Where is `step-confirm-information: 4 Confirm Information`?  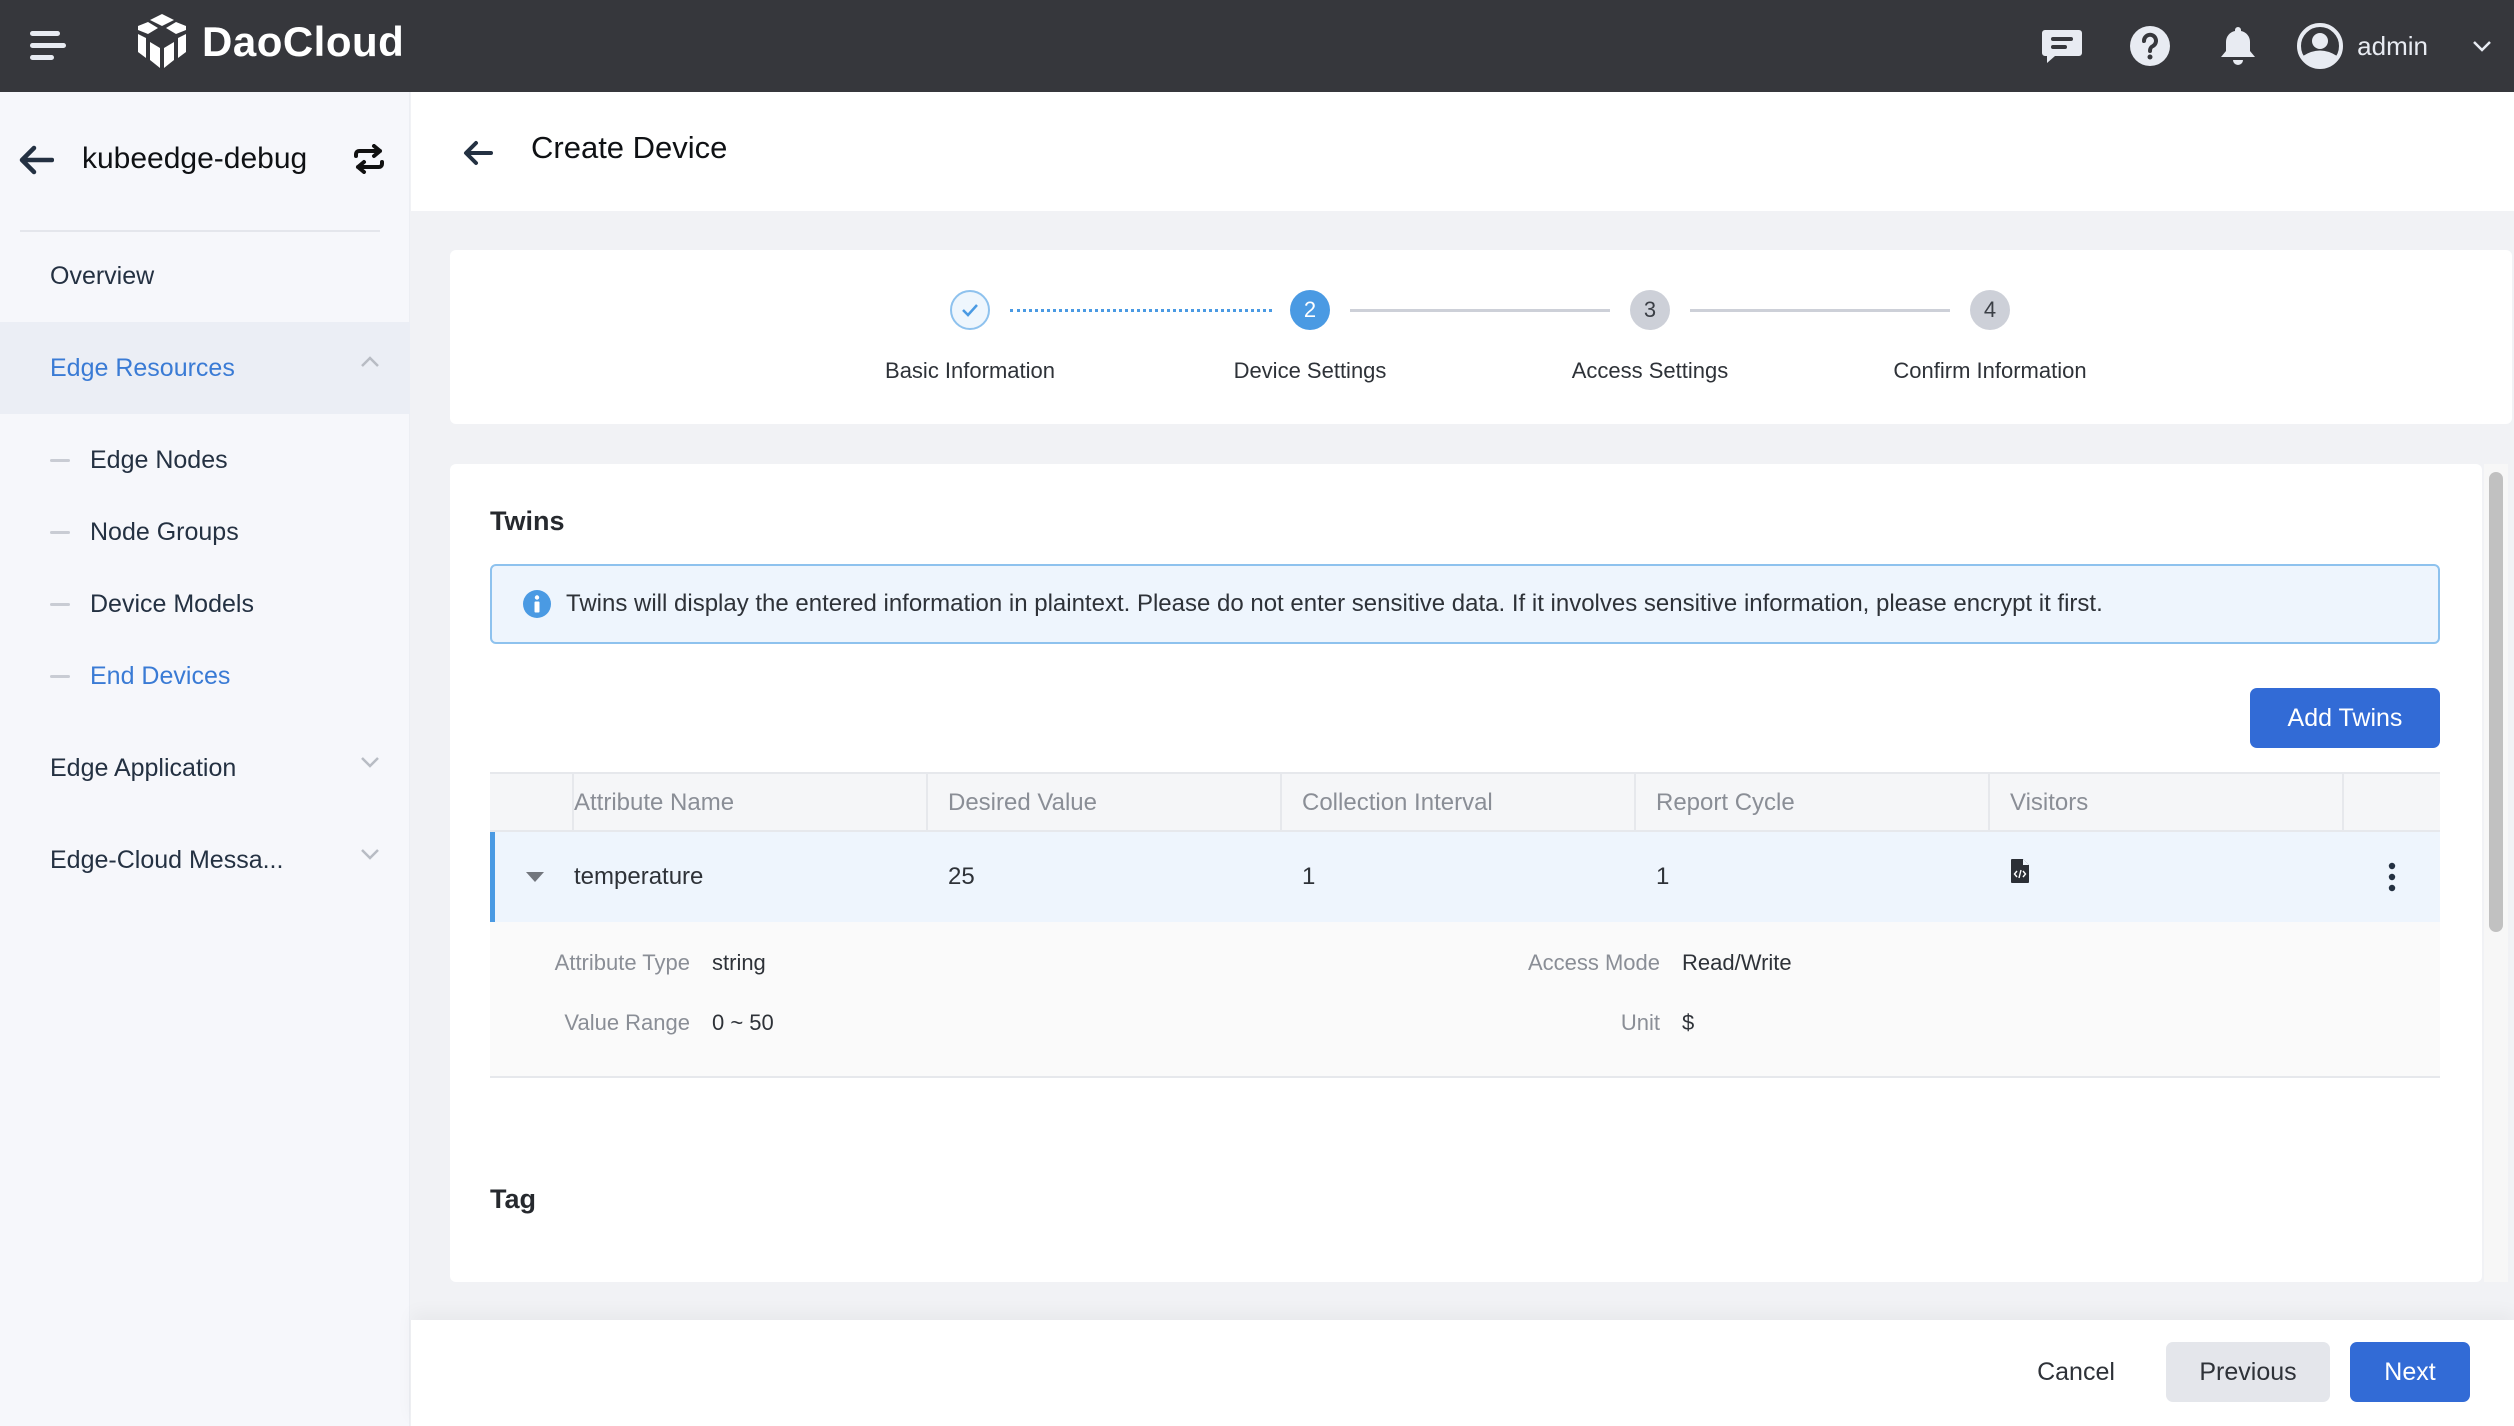
step-confirm-information: 4 Confirm Information is located at coordinates (1990, 337).